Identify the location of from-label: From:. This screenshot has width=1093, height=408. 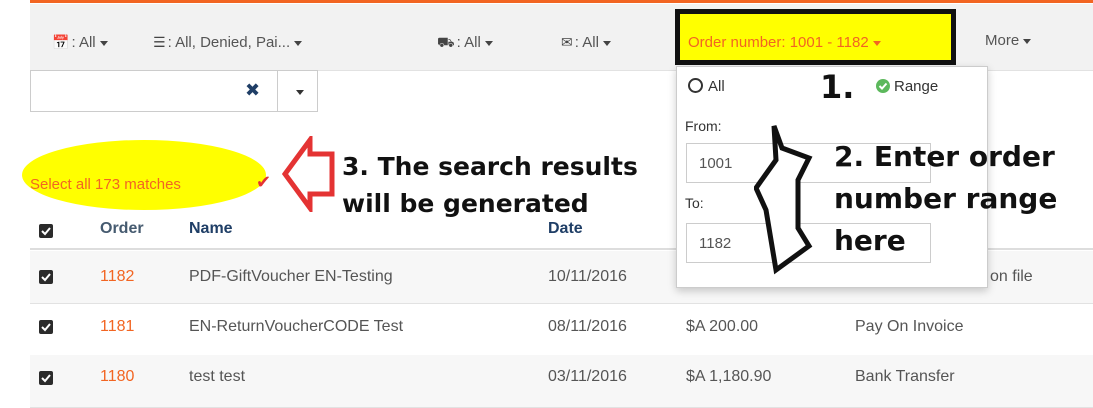
(703, 126).